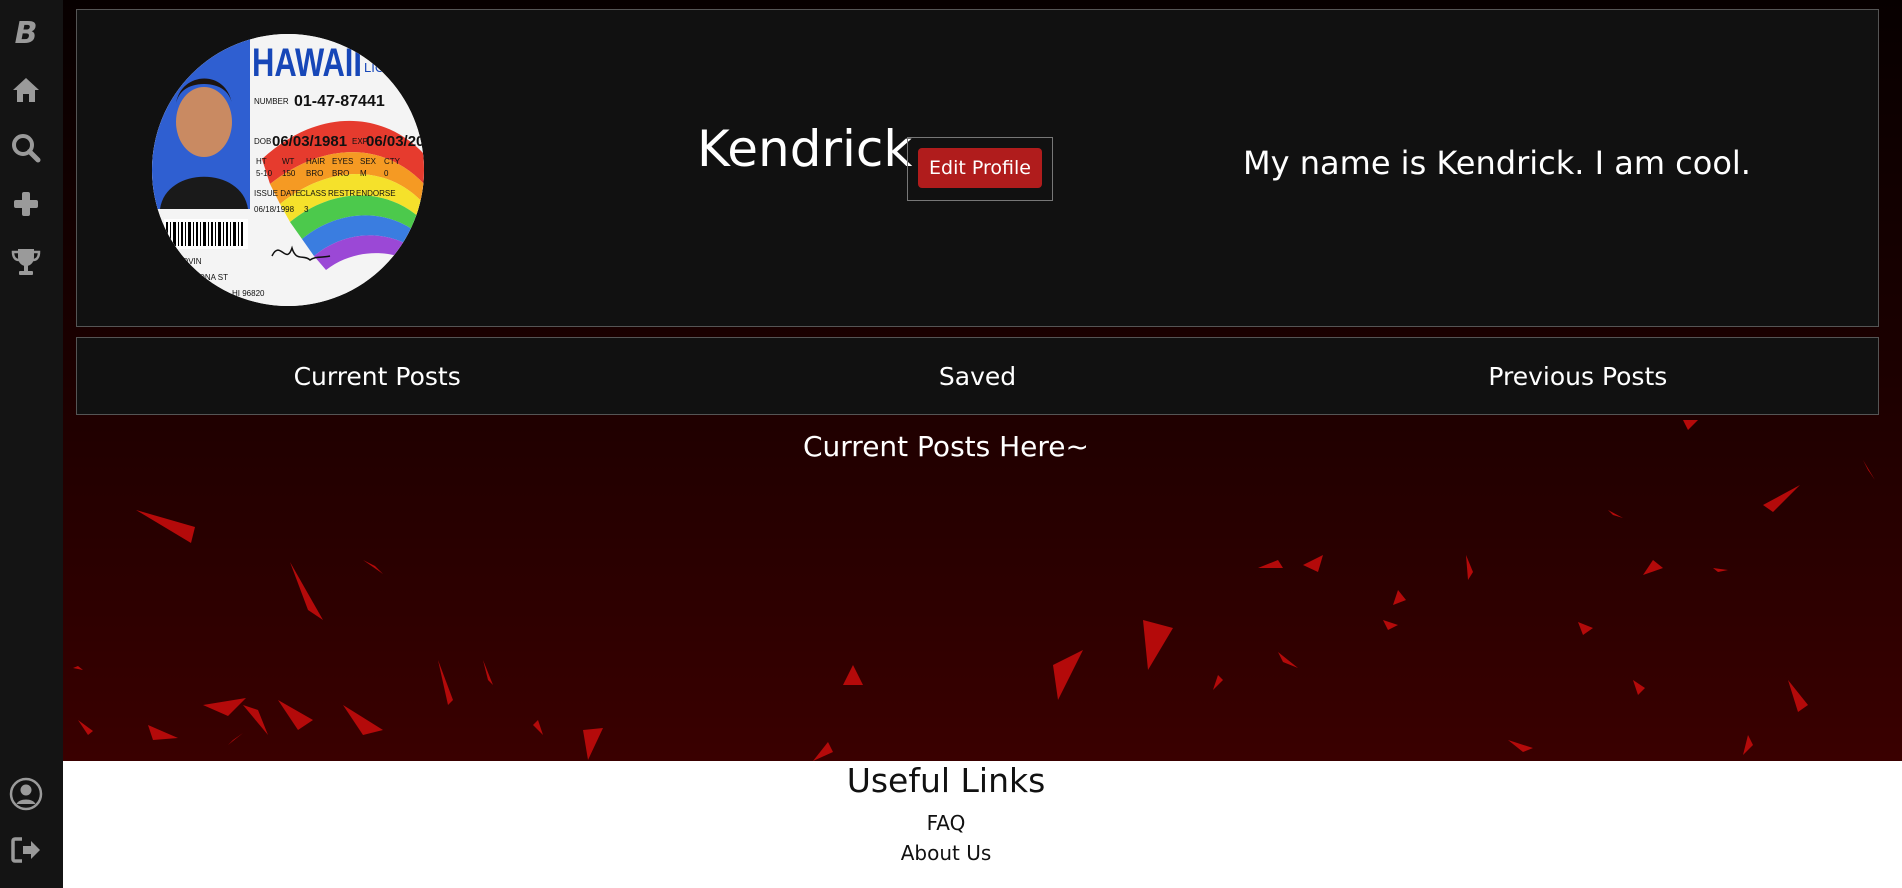  I want to click on profile-tabs: Current Posts Saved Previous Posts, so click(977, 376).